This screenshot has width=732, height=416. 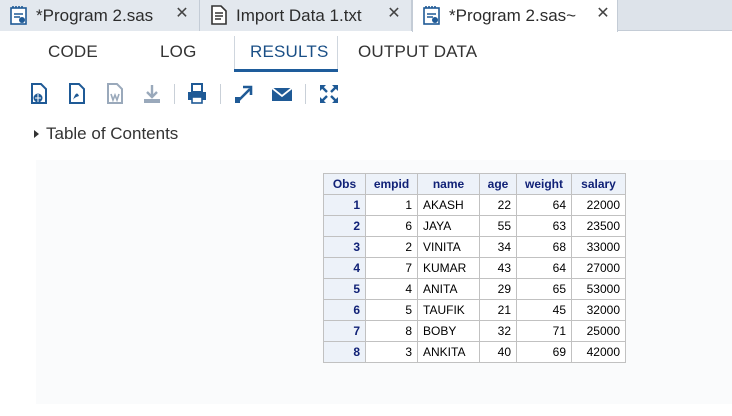 What do you see at coordinates (344, 205) in the screenshot?
I see `cell-obs: 1` at bounding box center [344, 205].